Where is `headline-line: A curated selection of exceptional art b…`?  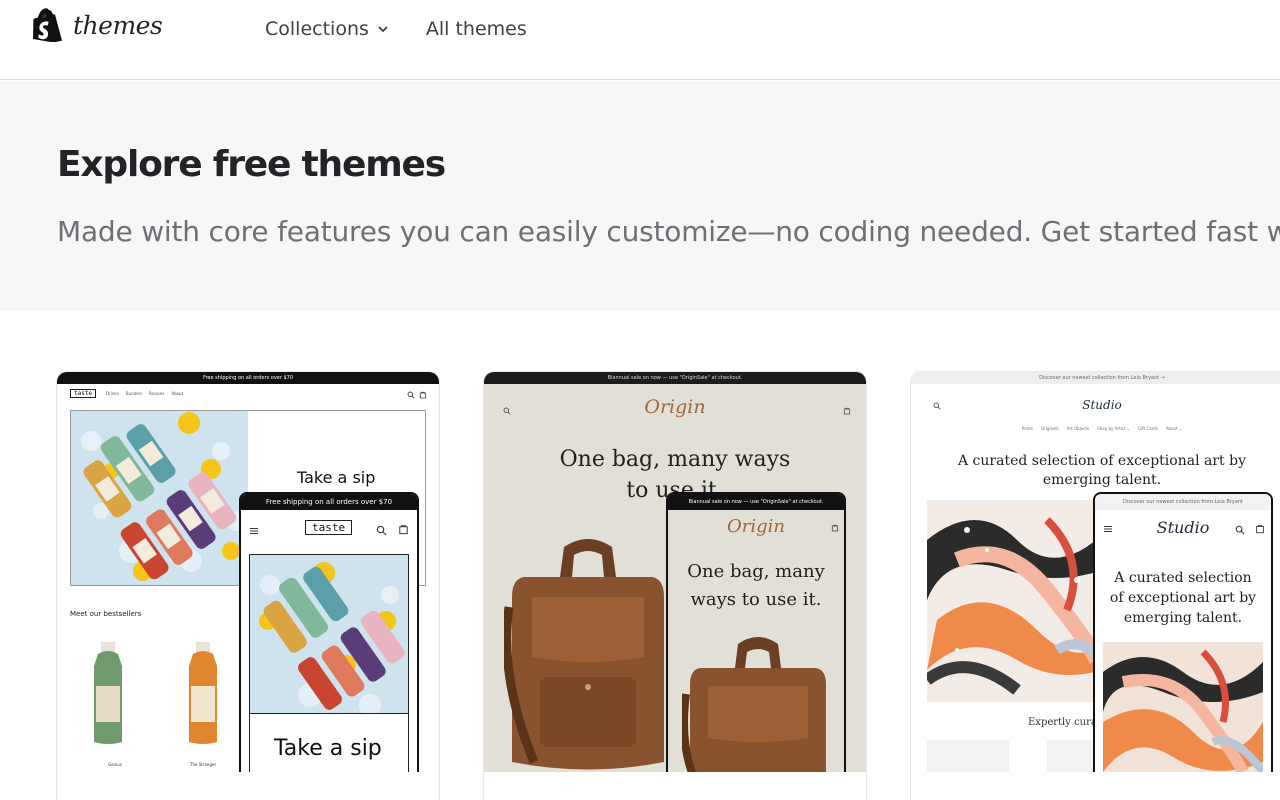 headline-line: A curated selection of exceptional art b… is located at coordinates (1102, 461).